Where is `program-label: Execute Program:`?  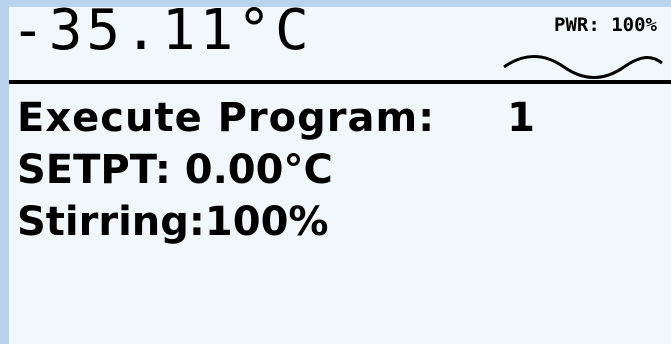 program-label: Execute Program: is located at coordinates (226, 118).